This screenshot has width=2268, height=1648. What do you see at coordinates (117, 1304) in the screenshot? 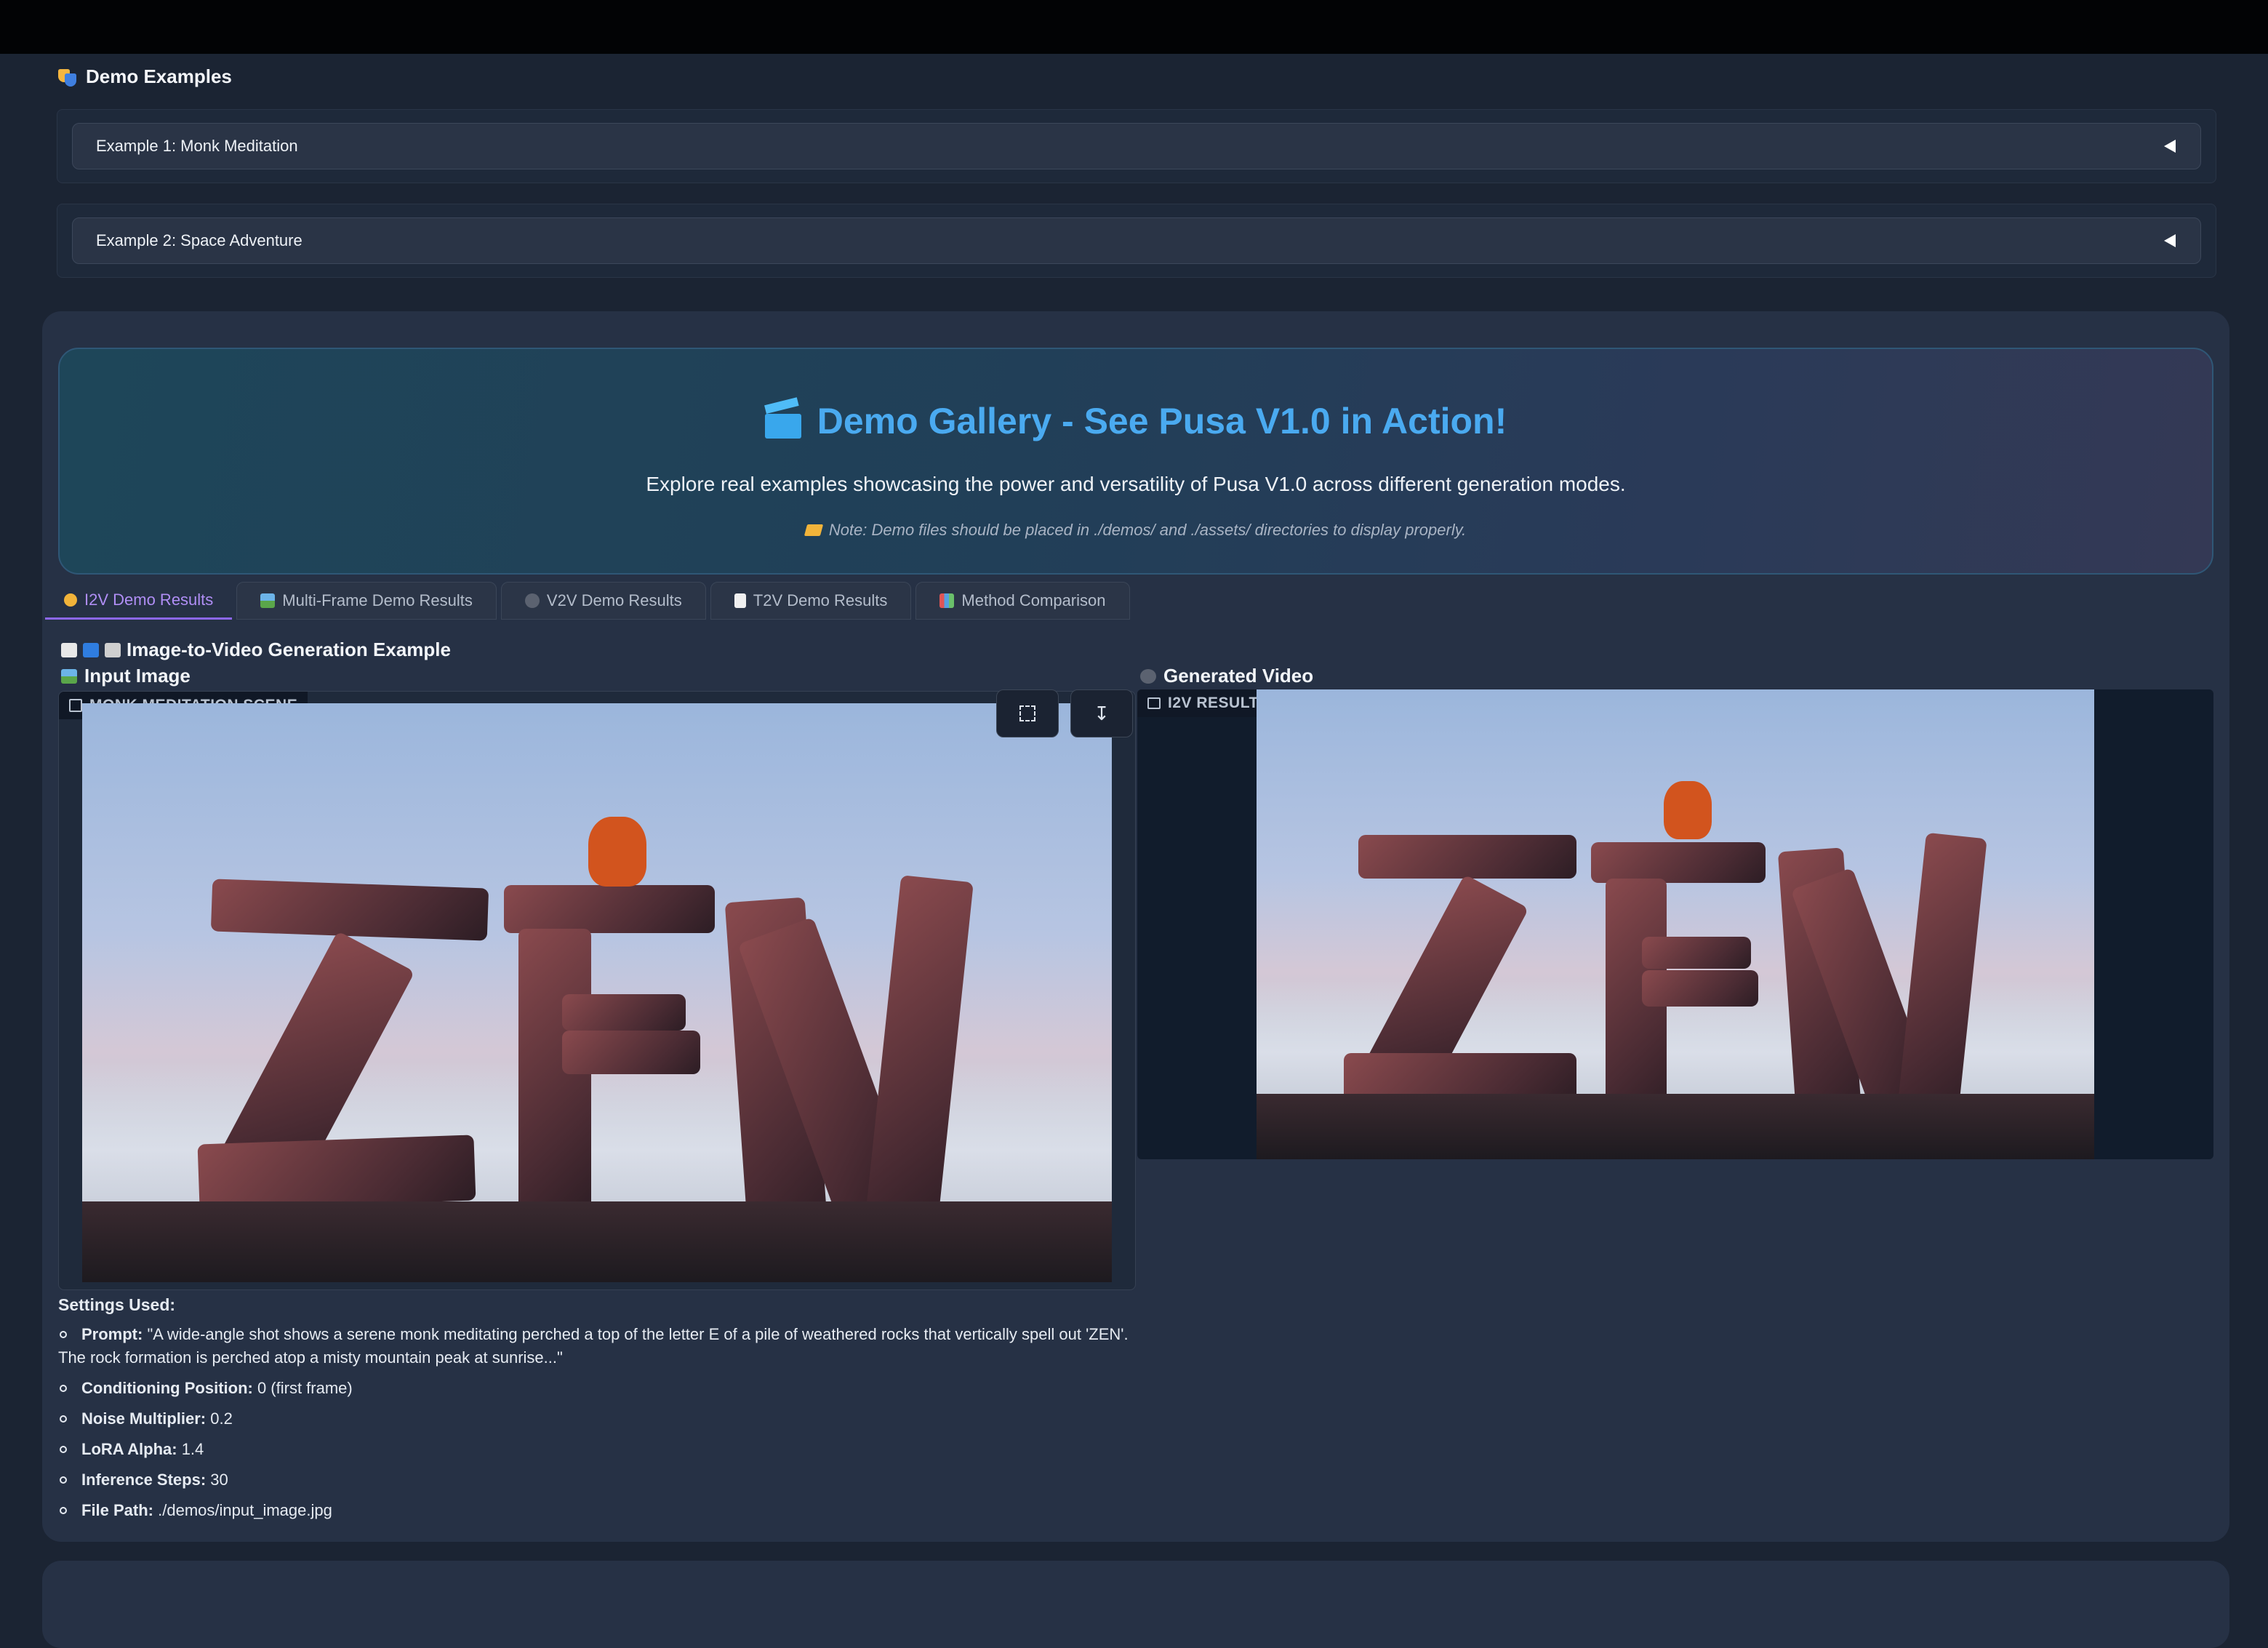
I see `settings-title: Settings Used:` at bounding box center [117, 1304].